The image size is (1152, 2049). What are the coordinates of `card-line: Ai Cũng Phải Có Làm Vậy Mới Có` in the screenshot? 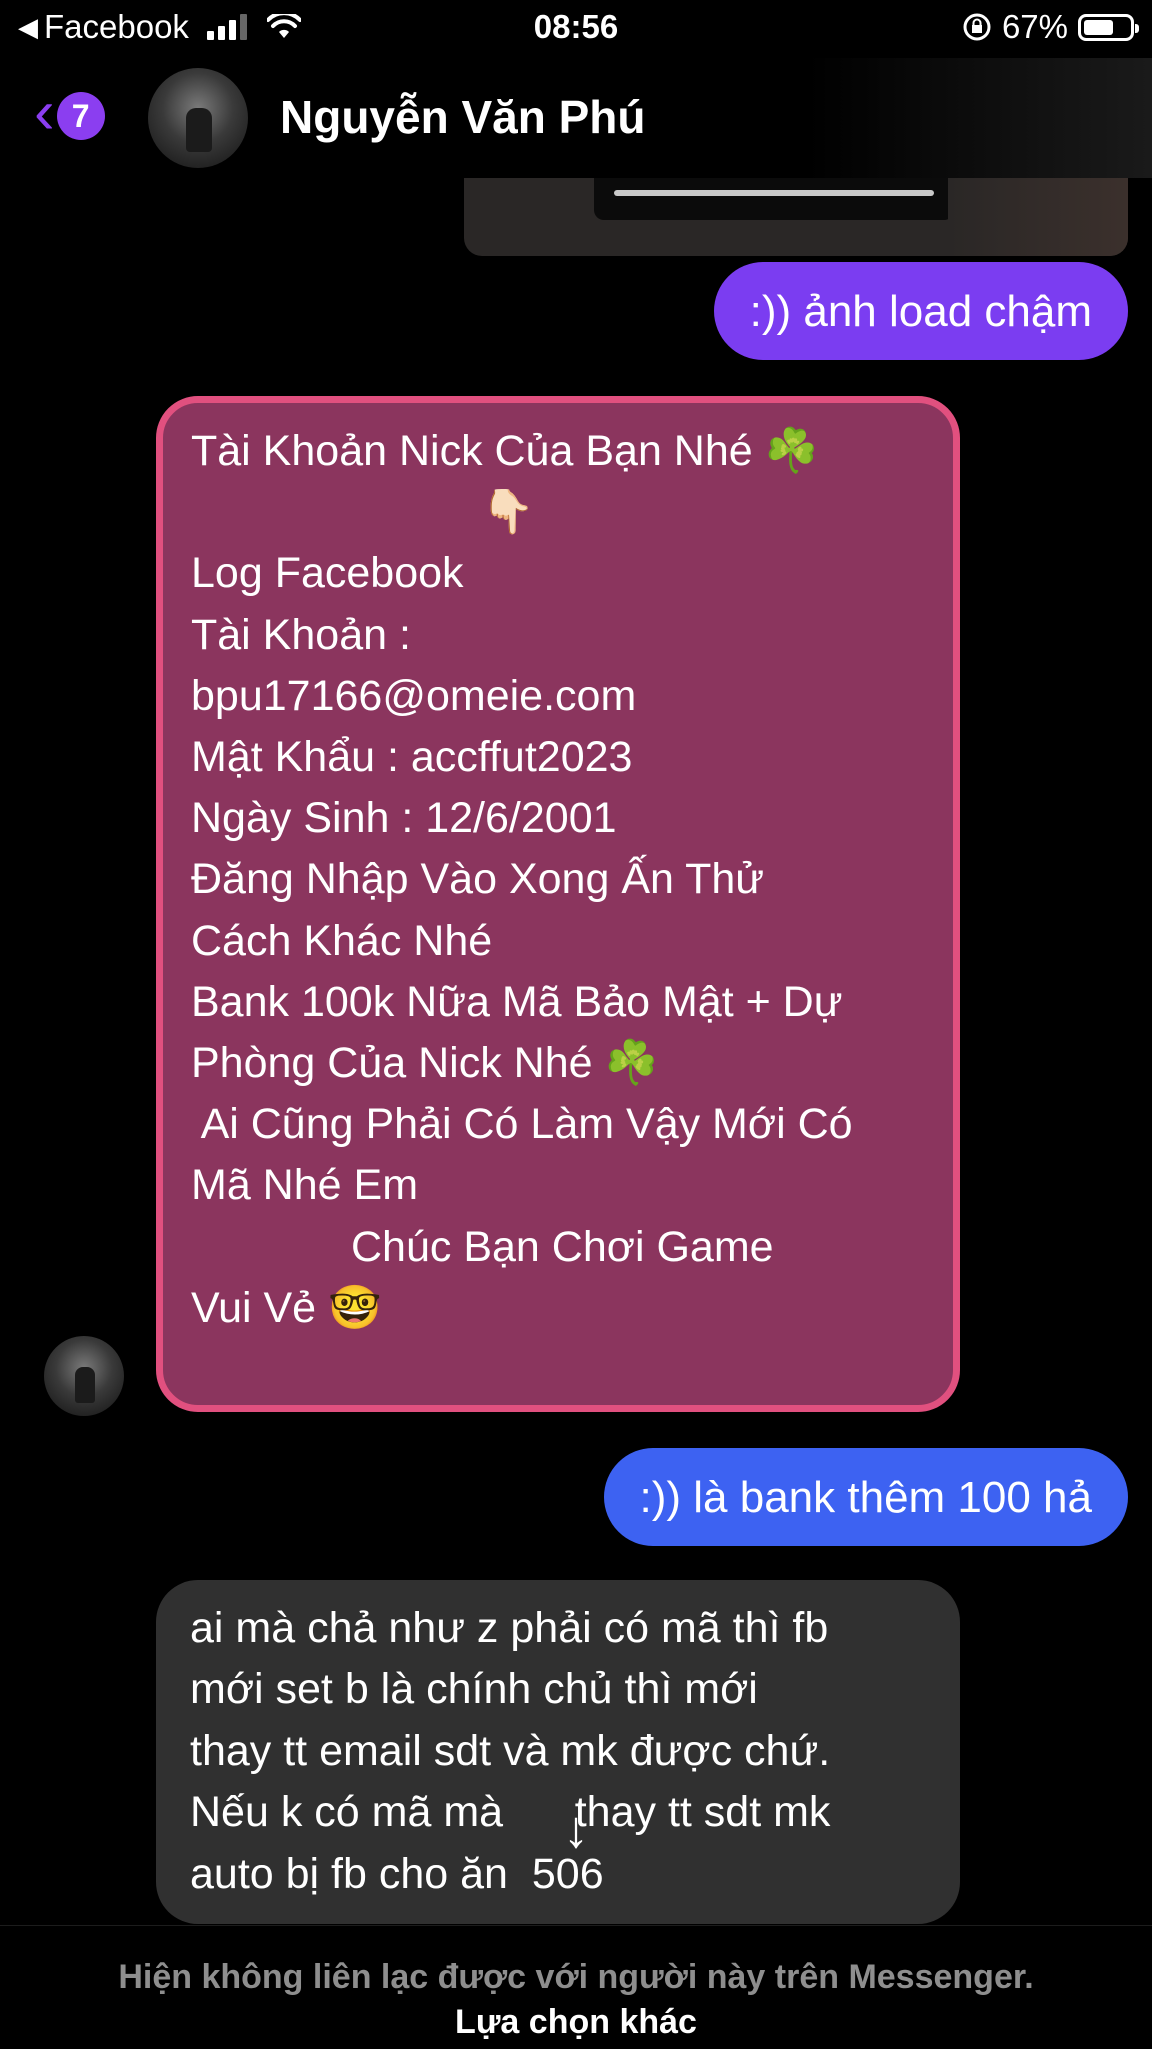 It's located at (522, 1124).